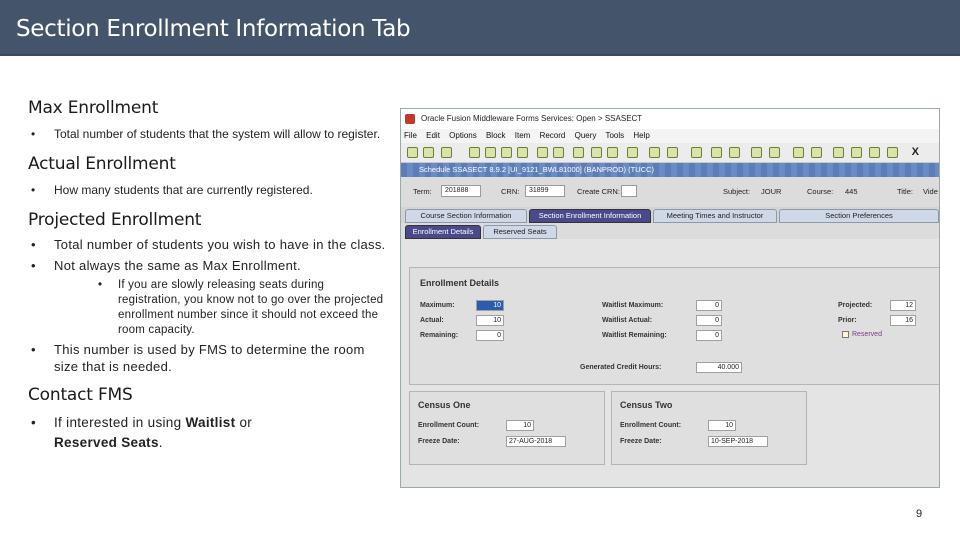 Image resolution: width=960 pixels, height=540 pixels. Describe the element at coordinates (892, 152) in the screenshot. I see `online-help-icon` at that location.